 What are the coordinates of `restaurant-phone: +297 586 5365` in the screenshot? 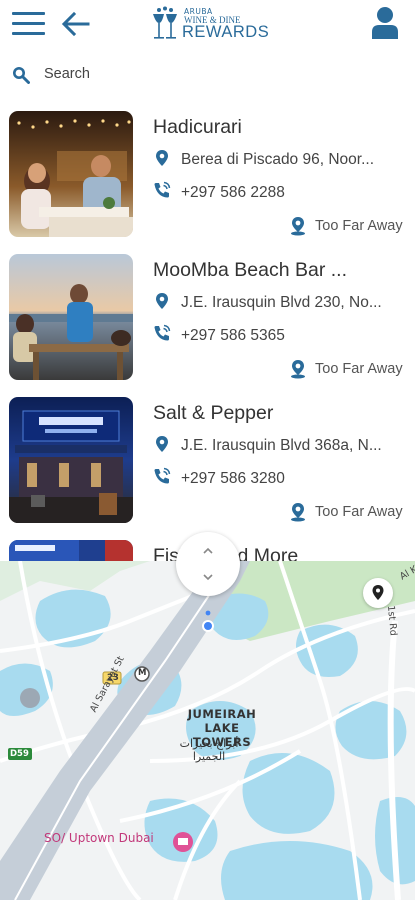 It's located at (233, 336).